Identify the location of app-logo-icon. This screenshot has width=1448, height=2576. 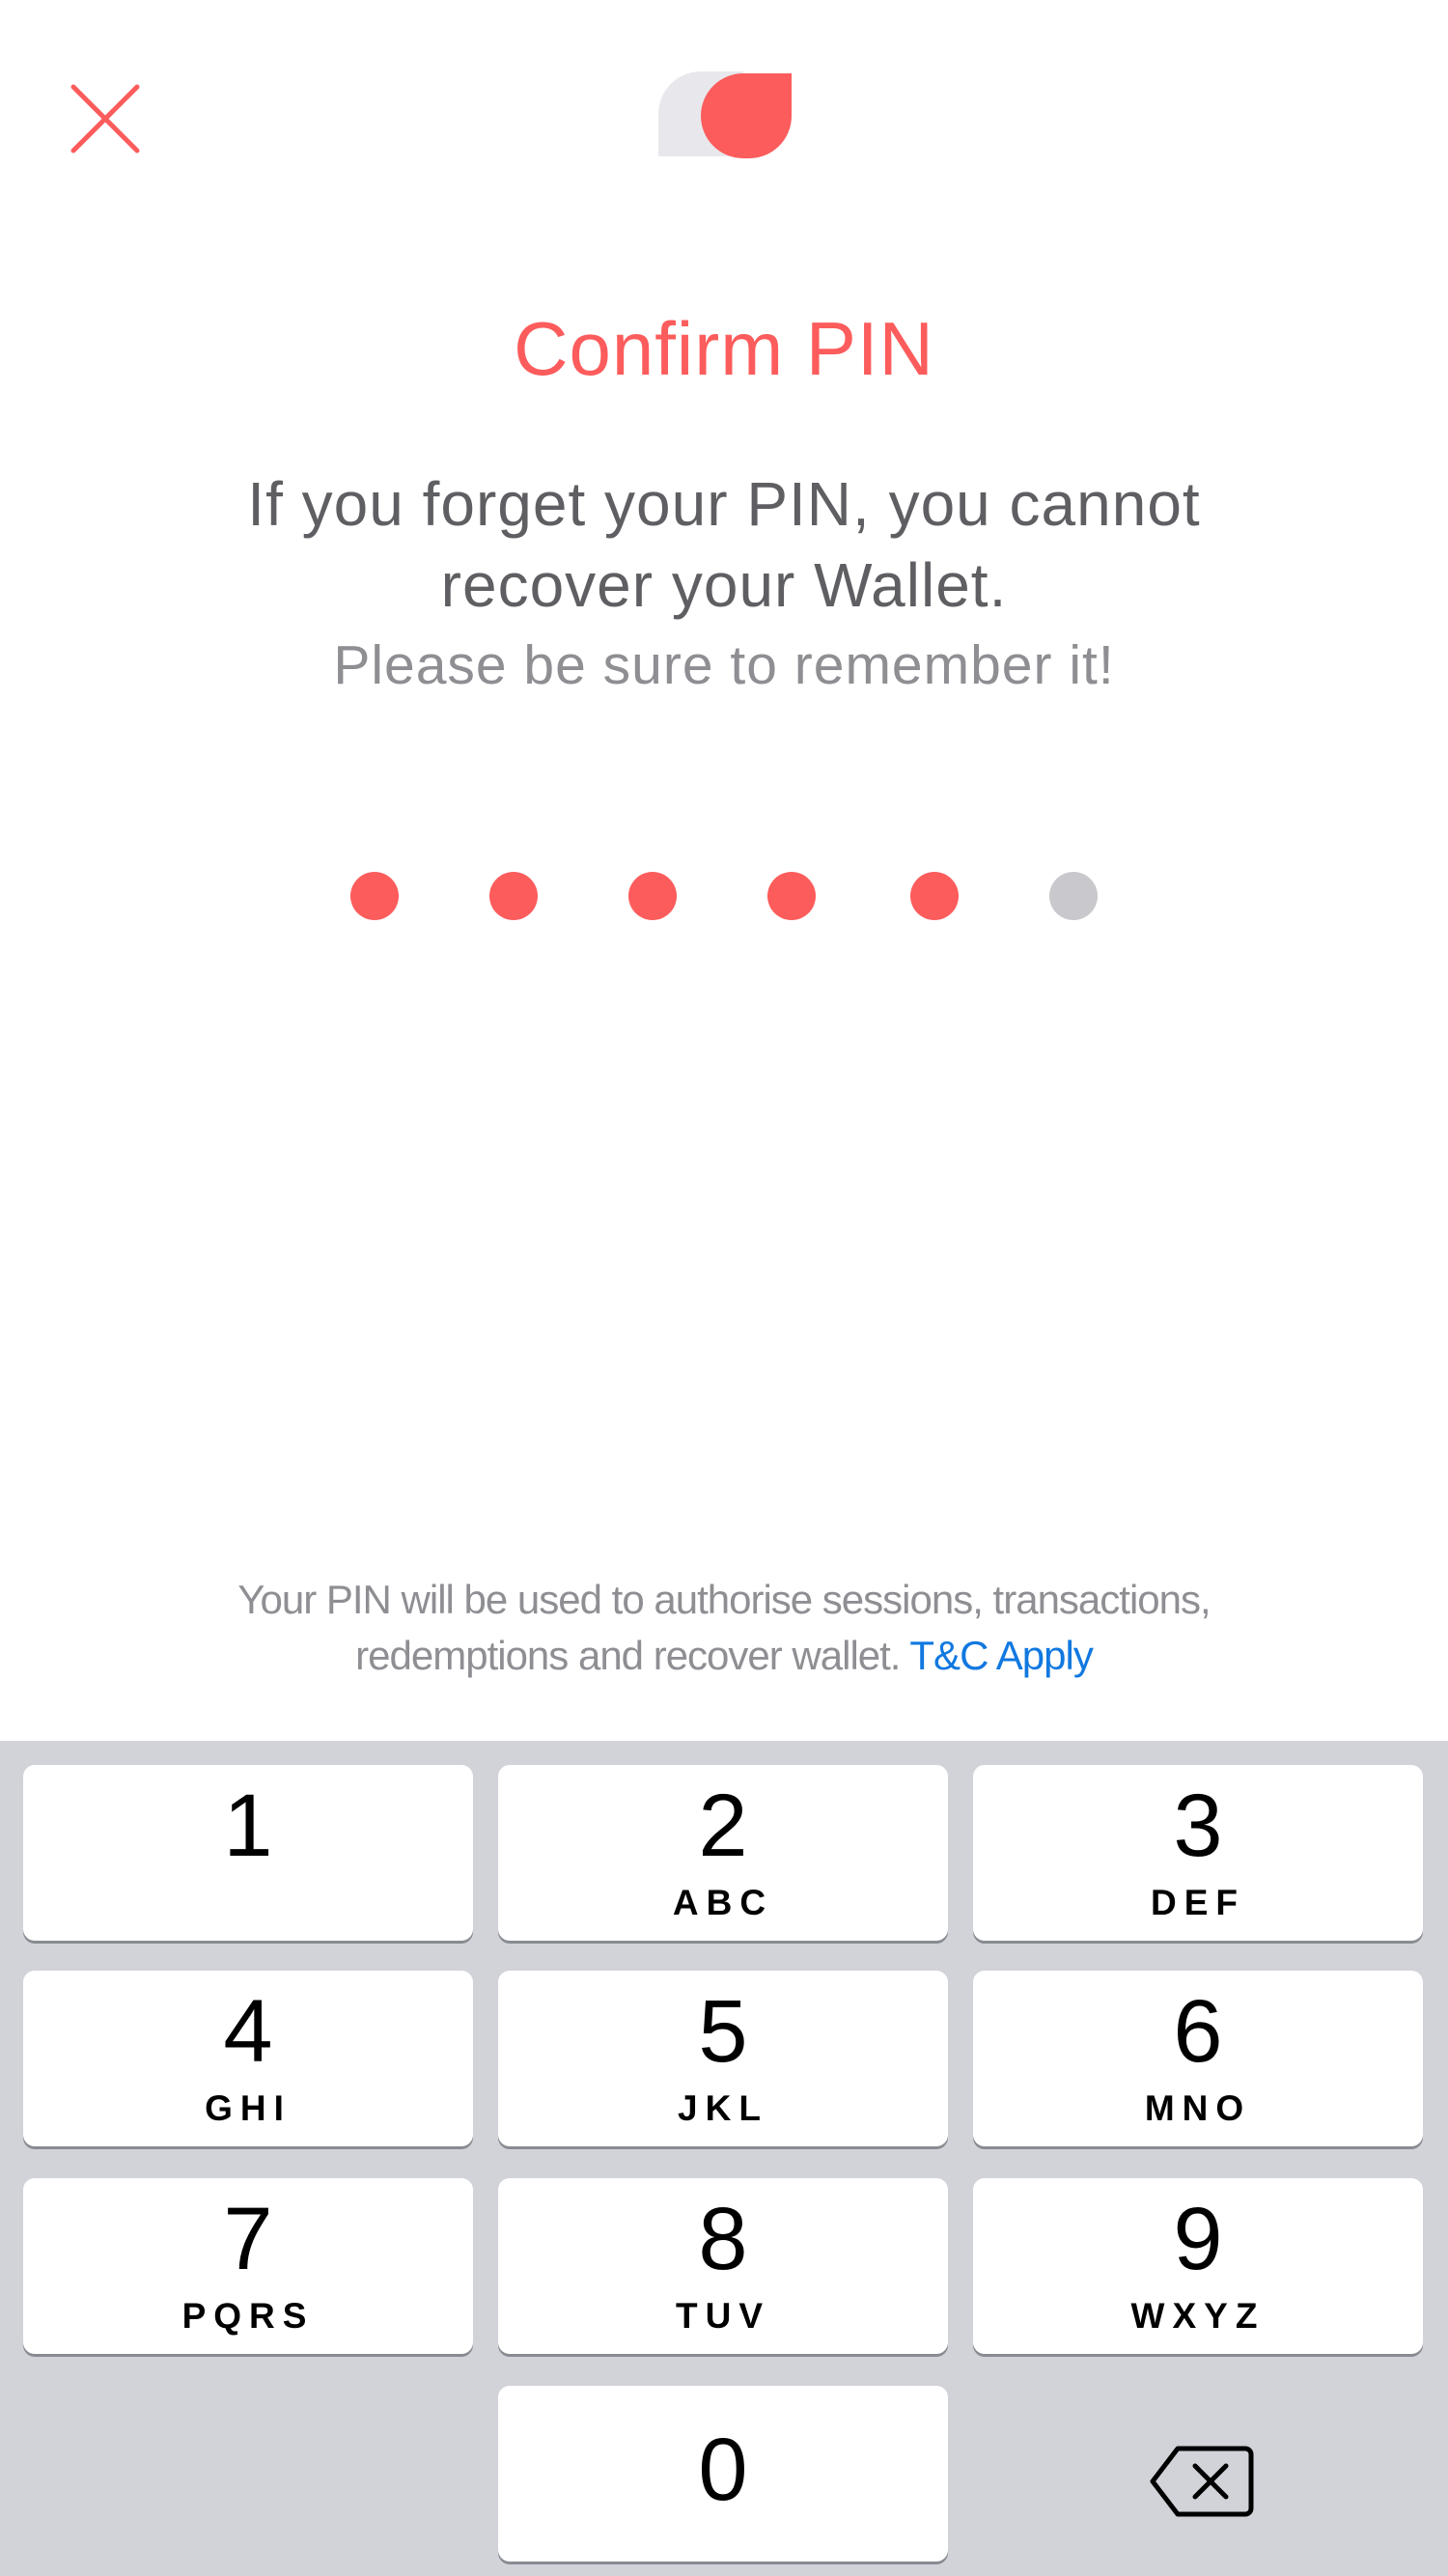
(725, 115).